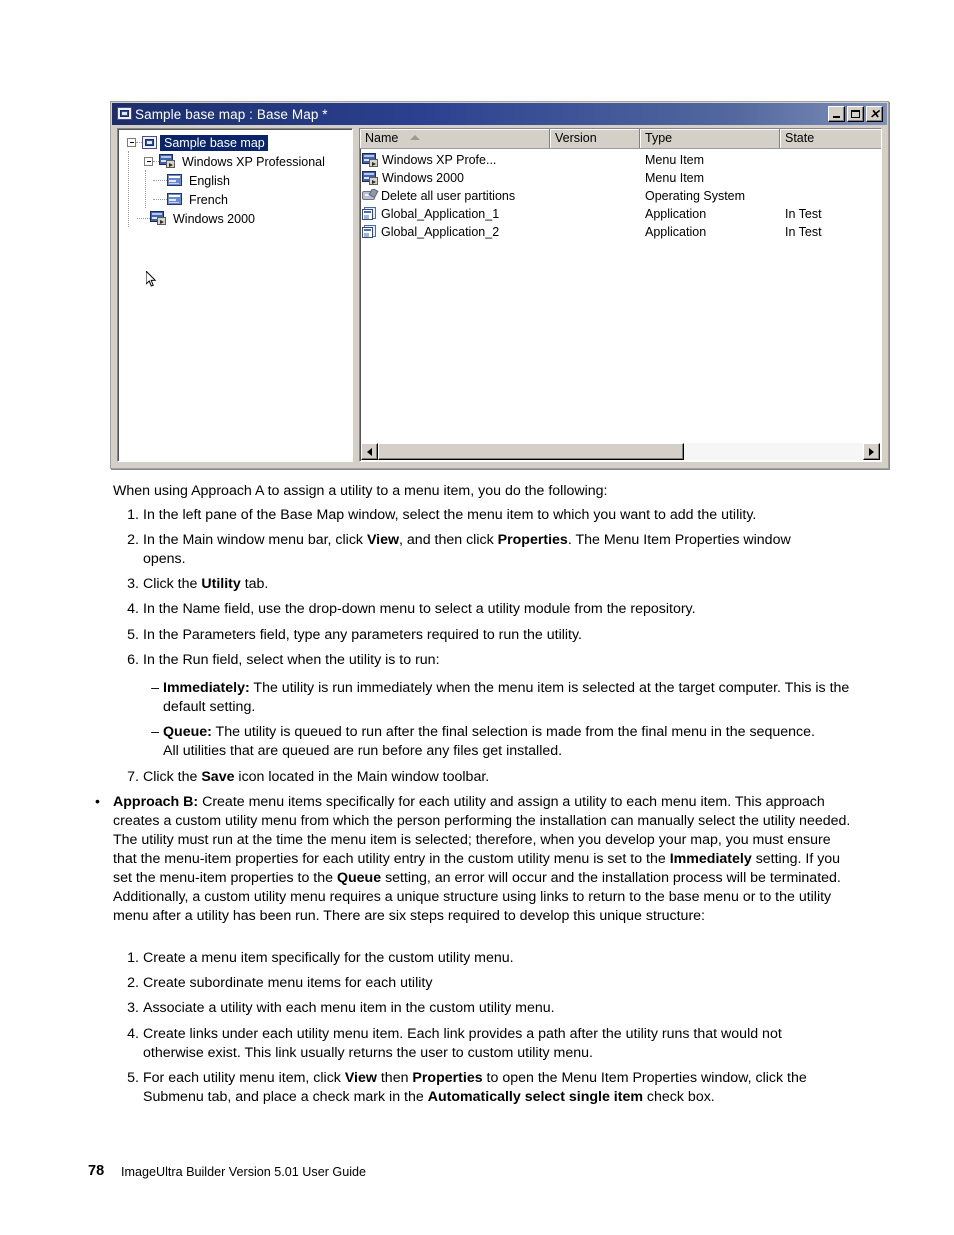 The image size is (954, 1235). Describe the element at coordinates (620, 160) in the screenshot. I see `table-row: Windows XP Profe... Menu Item` at that location.